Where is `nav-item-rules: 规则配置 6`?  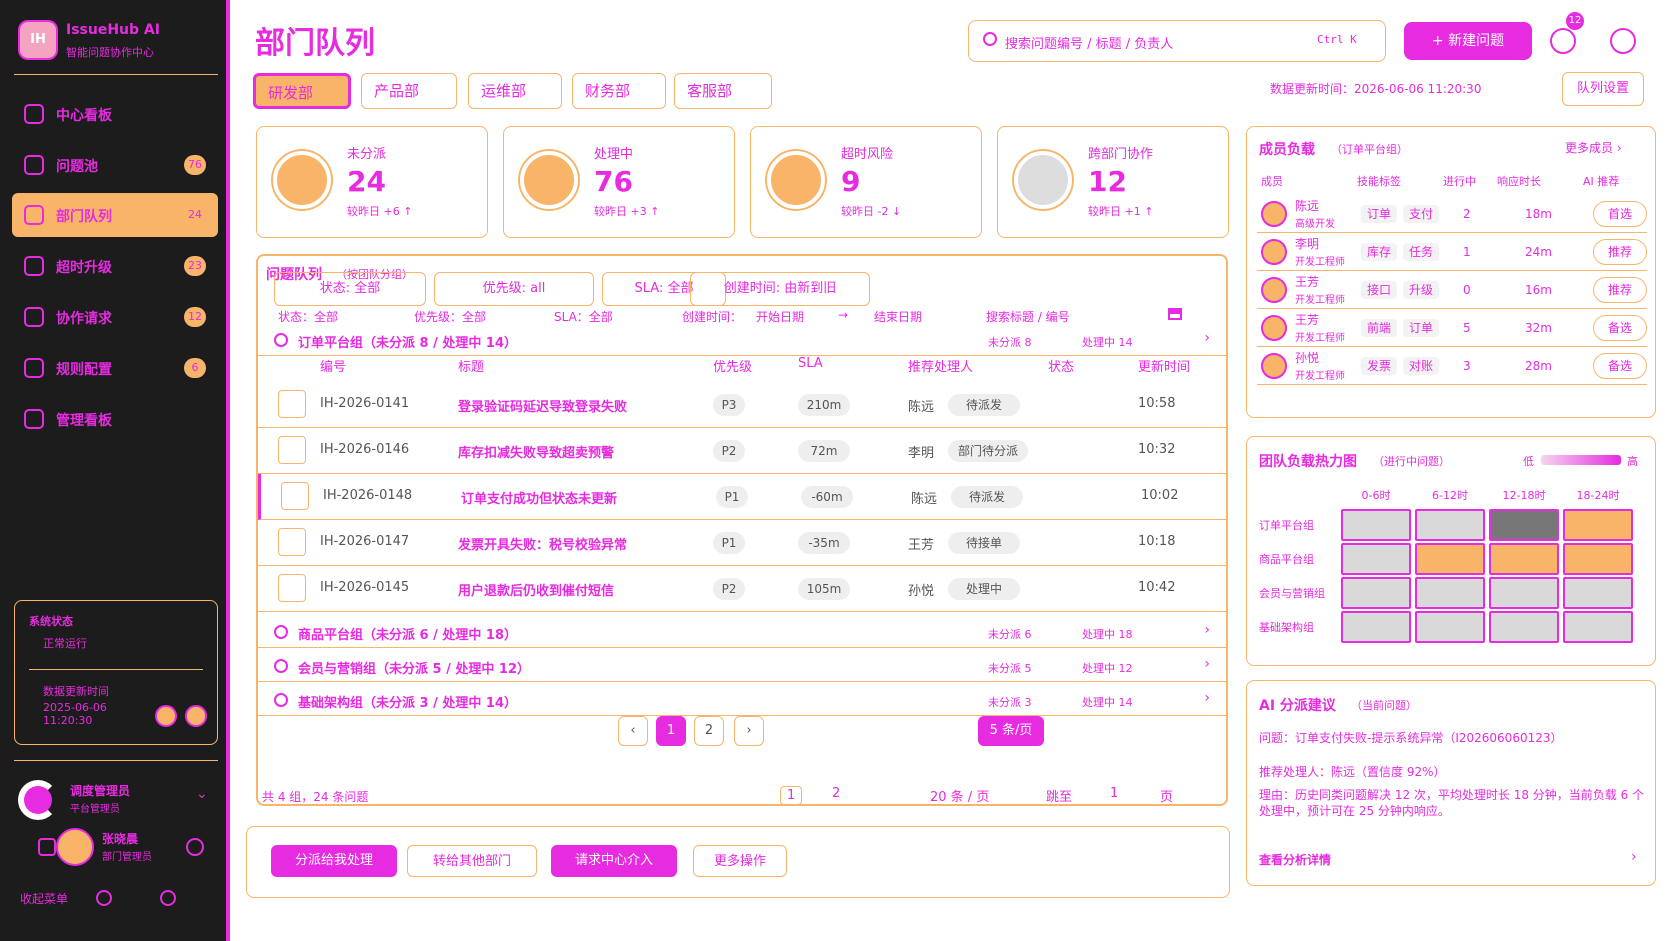
nav-item-rules: 规则配置 6 is located at coordinates (115, 368).